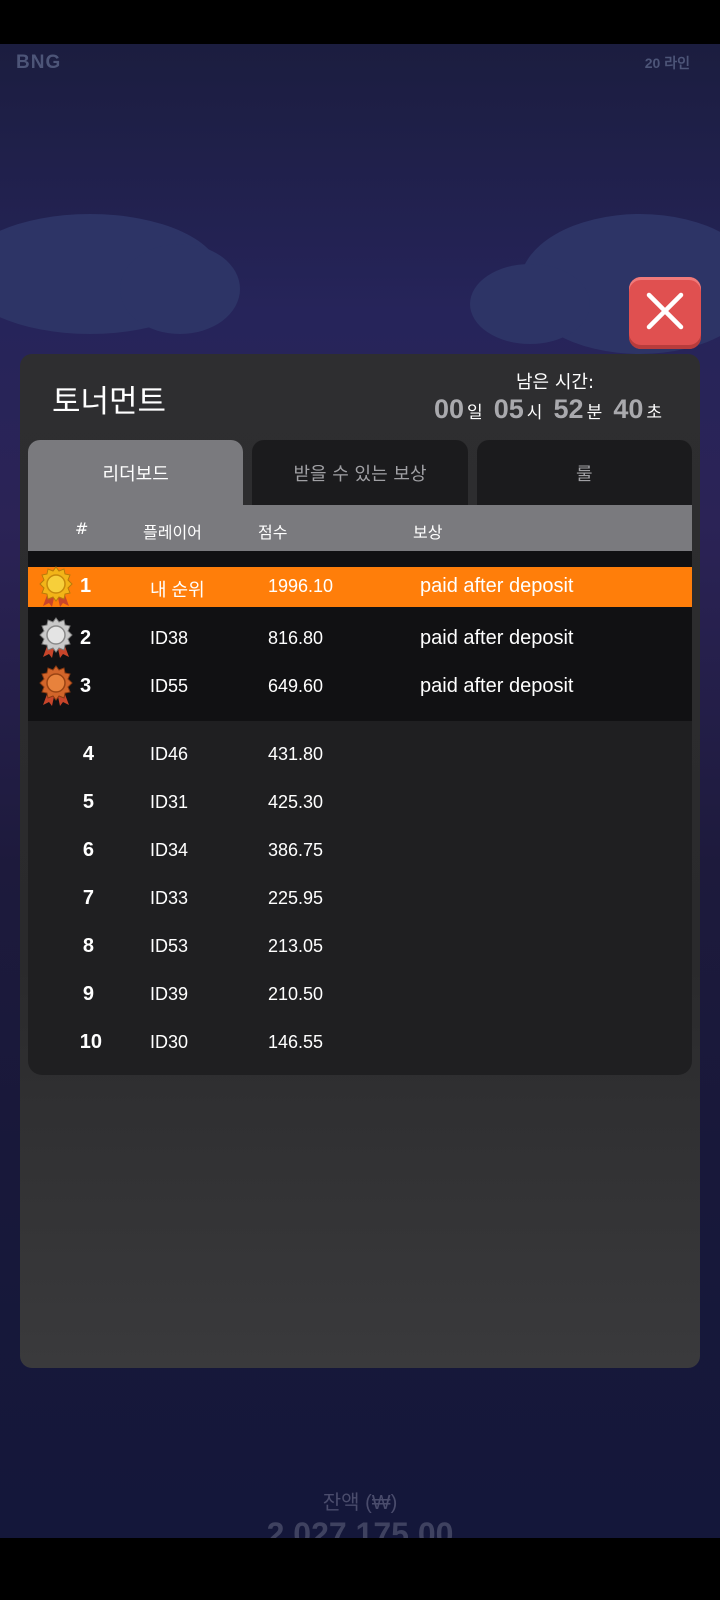  Describe the element at coordinates (667, 63) in the screenshot. I see `lines-label: 20 라인` at that location.